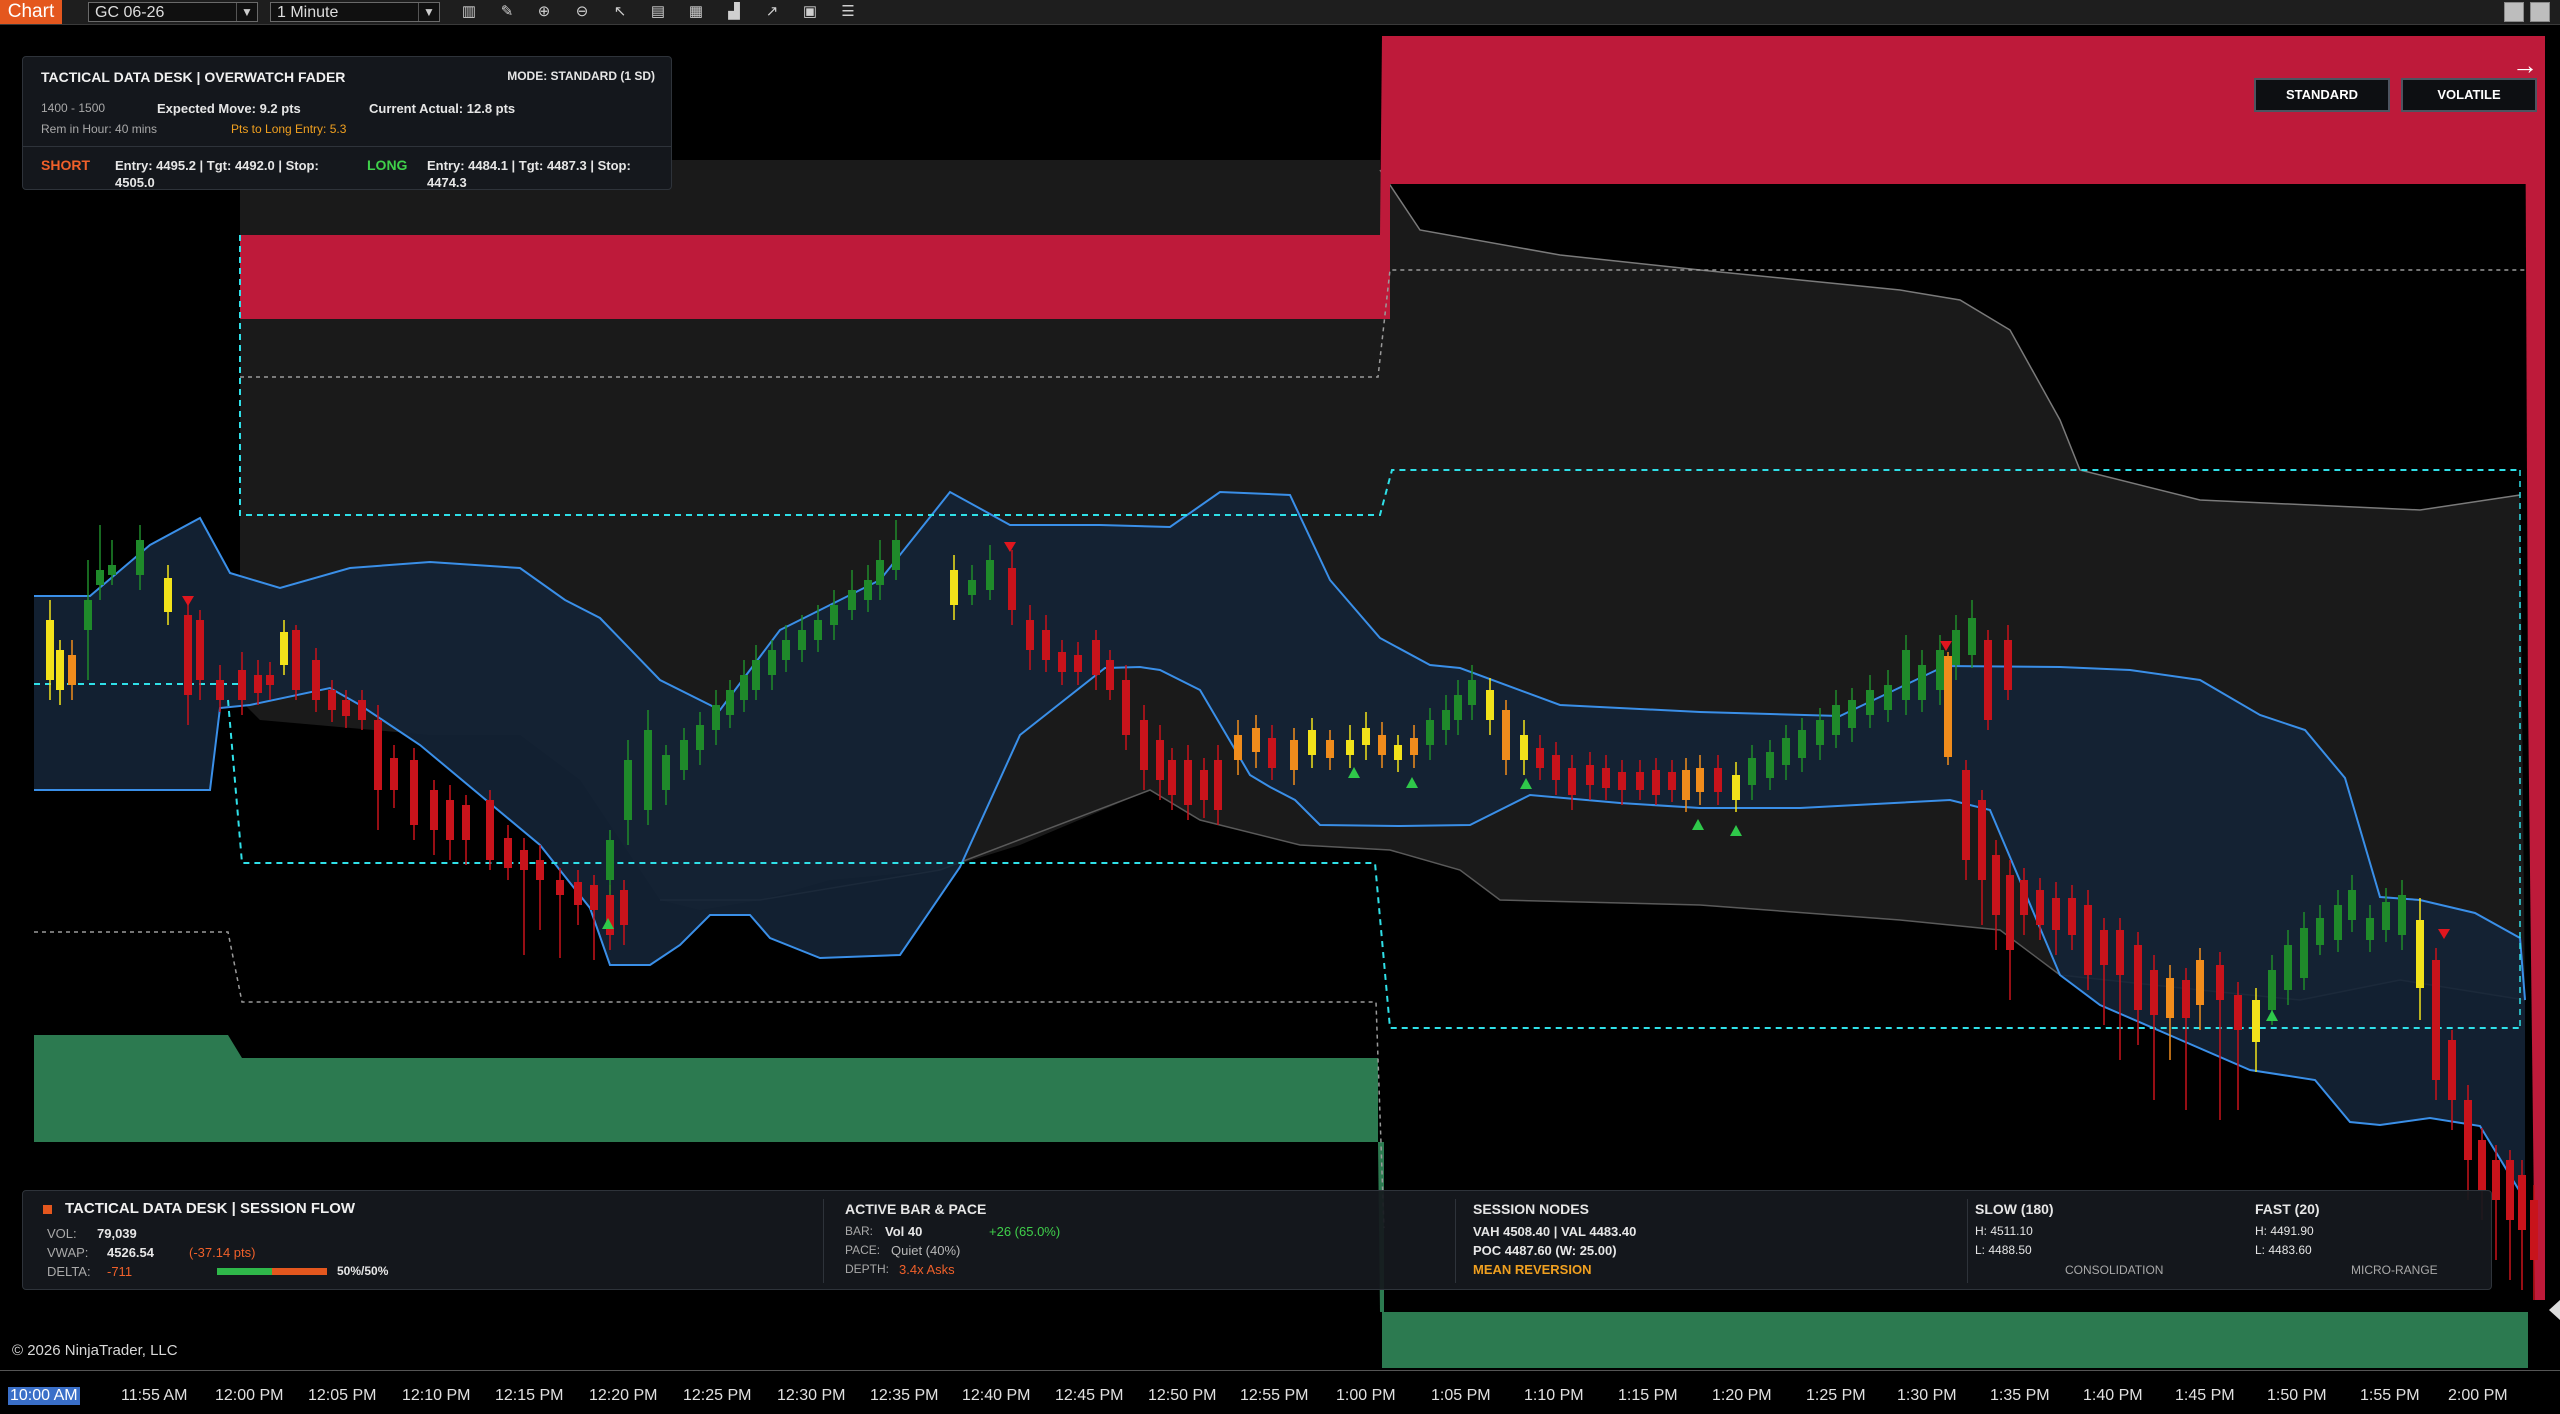  I want to click on zoom-in-icon: ⊕, so click(544, 12).